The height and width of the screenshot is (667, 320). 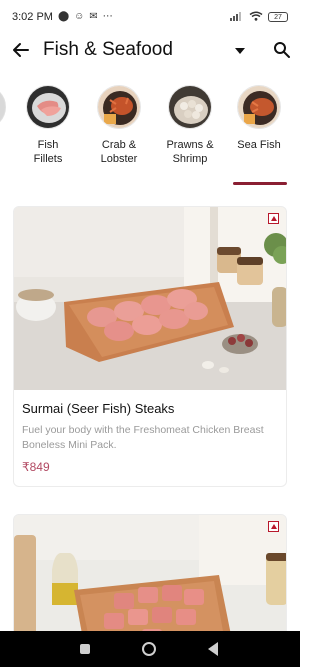 I want to click on search-icon, so click(x=282, y=50).